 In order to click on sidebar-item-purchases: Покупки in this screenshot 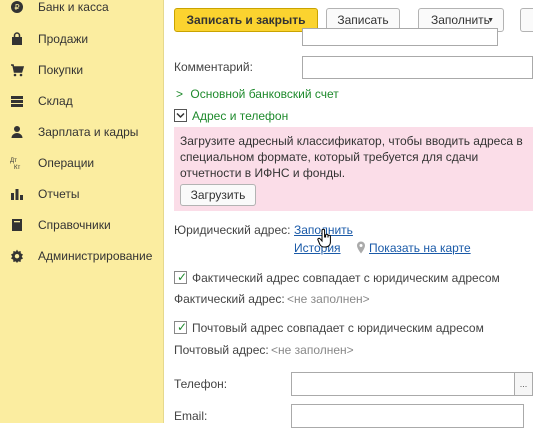, I will do `click(81, 70)`.